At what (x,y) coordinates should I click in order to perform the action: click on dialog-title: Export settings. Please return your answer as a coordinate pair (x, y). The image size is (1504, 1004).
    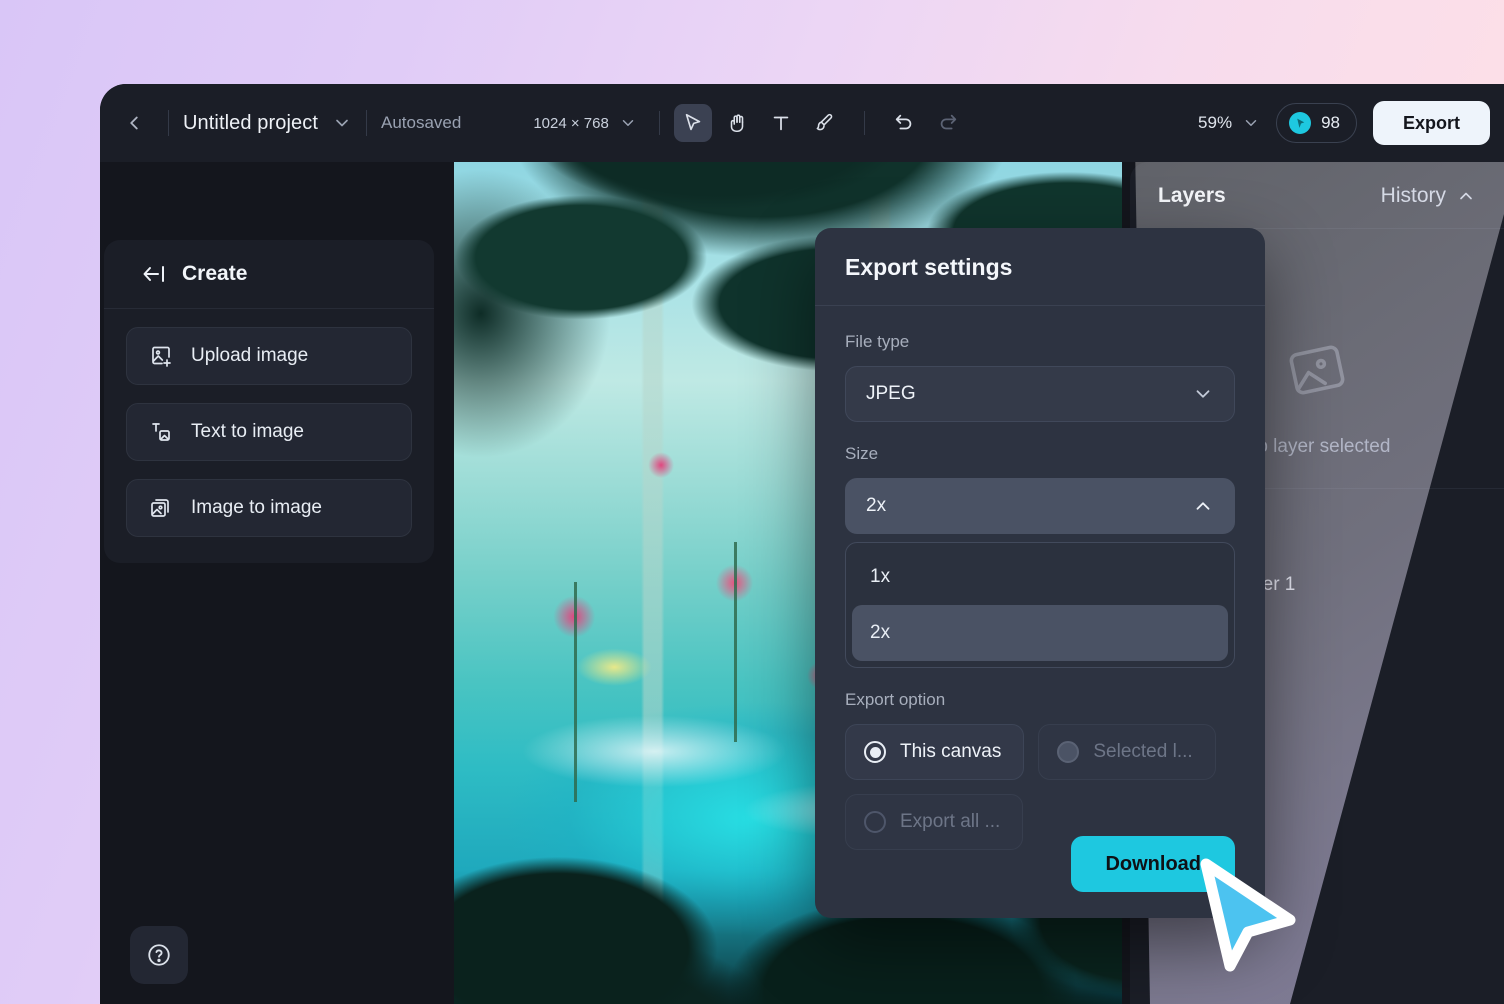
    Looking at the image, I should click on (929, 267).